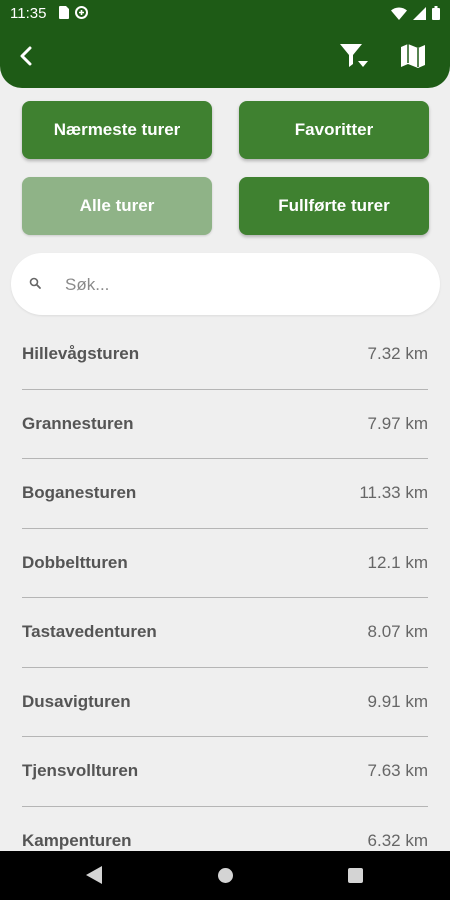 The width and height of the screenshot is (450, 900). Describe the element at coordinates (397, 840) in the screenshot. I see `route-distance: 6.32 km` at that location.